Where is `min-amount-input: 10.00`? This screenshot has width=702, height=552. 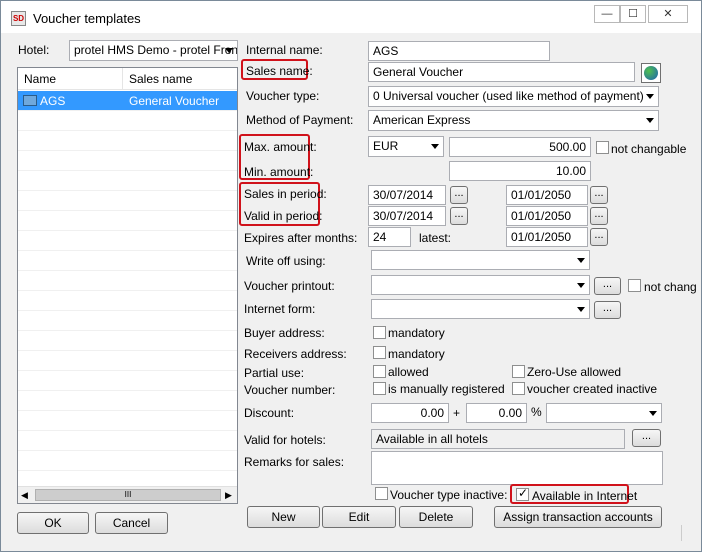 min-amount-input: 10.00 is located at coordinates (520, 171).